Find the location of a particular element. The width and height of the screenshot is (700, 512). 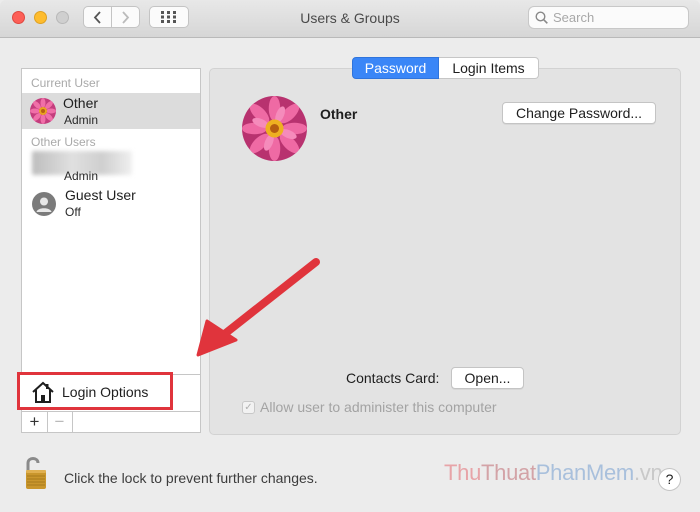

selected-user-name: Other is located at coordinates (339, 114).